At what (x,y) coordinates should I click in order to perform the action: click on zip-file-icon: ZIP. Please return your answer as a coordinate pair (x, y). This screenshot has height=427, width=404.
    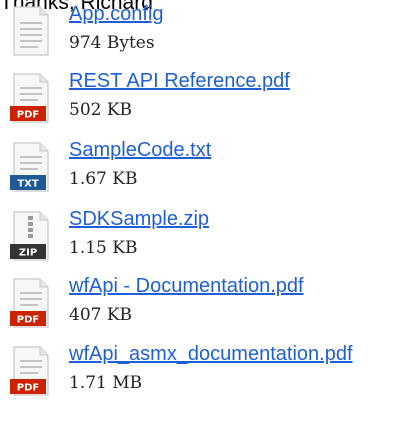
    Looking at the image, I should click on (31, 236).